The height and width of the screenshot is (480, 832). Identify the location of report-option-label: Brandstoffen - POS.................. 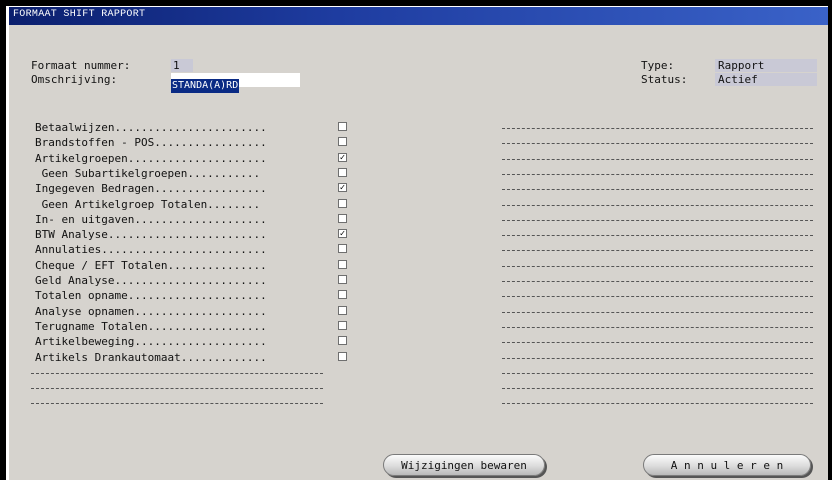
(151, 143).